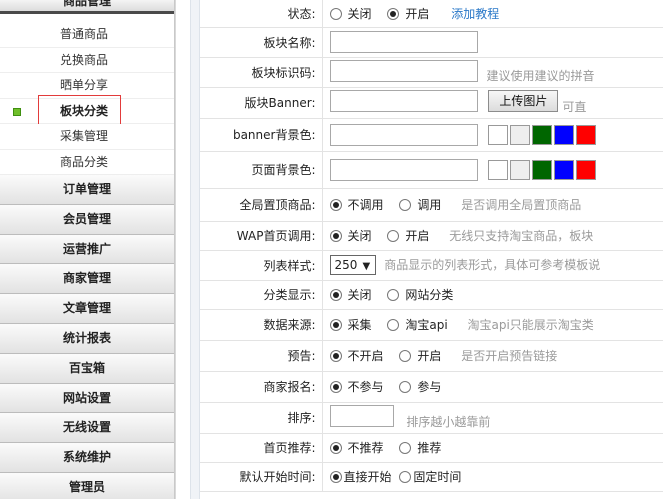 The width and height of the screenshot is (663, 499). What do you see at coordinates (361, 416) in the screenshot?
I see `sort-input` at bounding box center [361, 416].